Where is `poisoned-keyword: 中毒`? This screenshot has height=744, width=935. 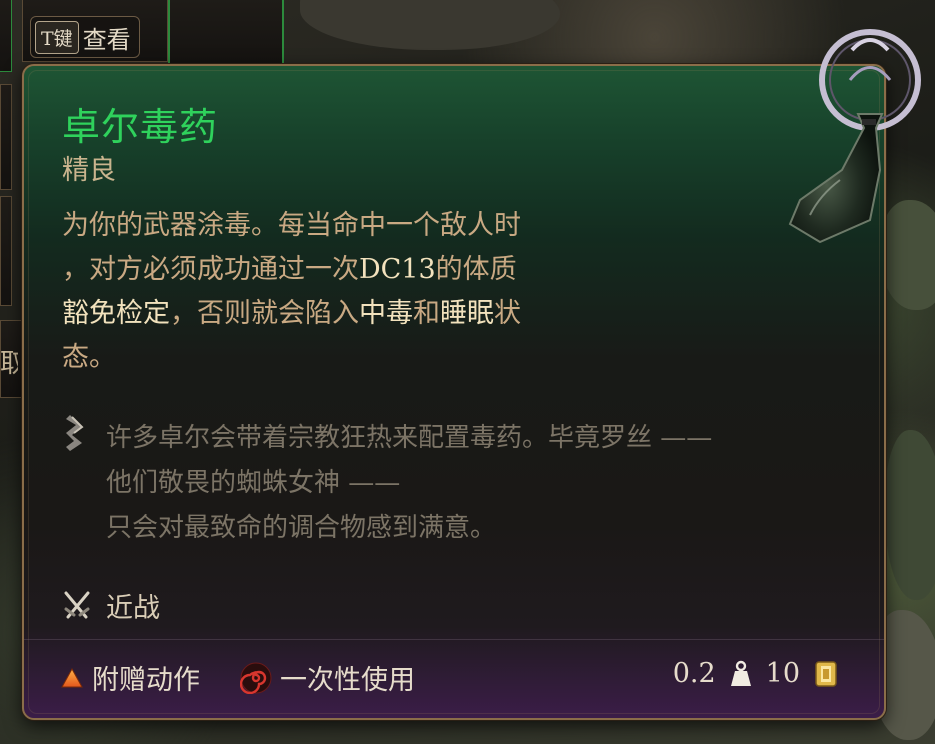
poisoned-keyword: 中毒 is located at coordinates (386, 313).